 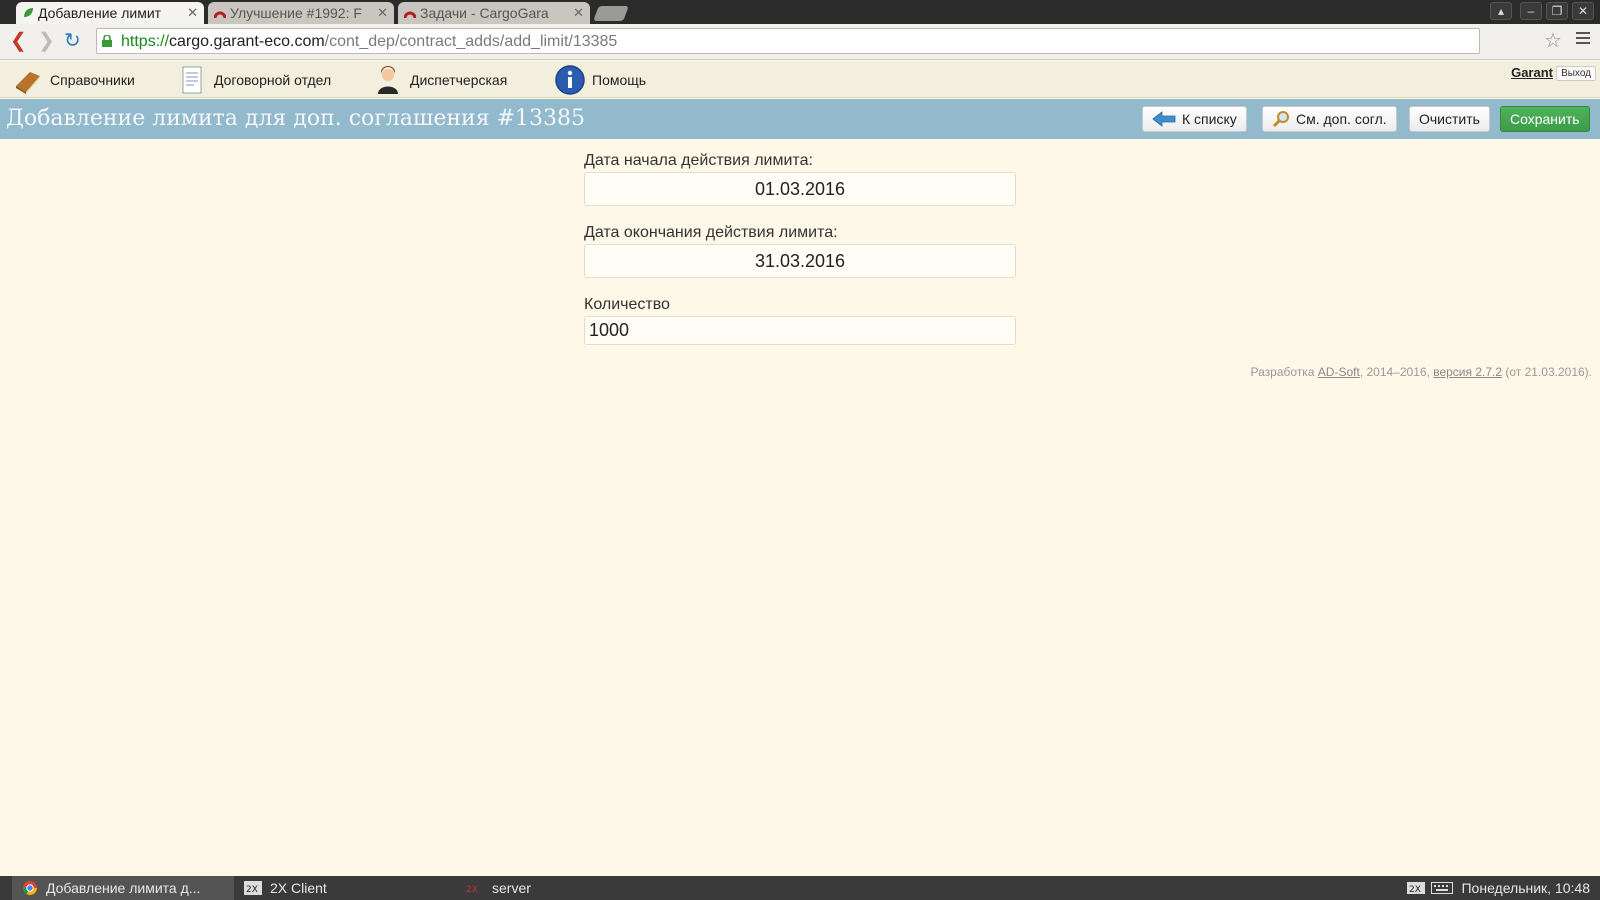 What do you see at coordinates (800, 261) in the screenshot?
I see `end-date-field: 31.03.2016` at bounding box center [800, 261].